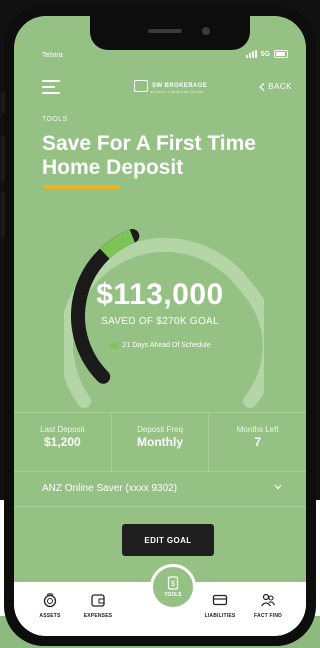 The width and height of the screenshot is (320, 648). I want to click on stat-value: $1,200, so click(62, 442).